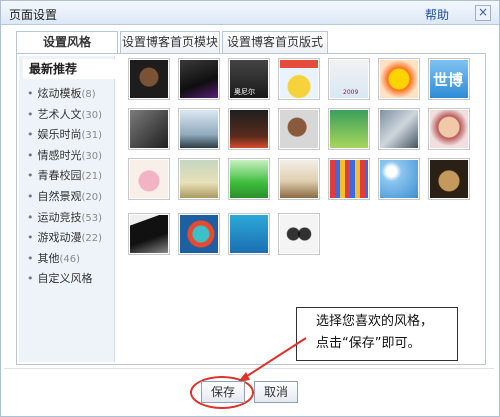 The image size is (500, 417). Describe the element at coordinates (349, 79) in the screenshot. I see `theme-thumbnail: 2009` at that location.